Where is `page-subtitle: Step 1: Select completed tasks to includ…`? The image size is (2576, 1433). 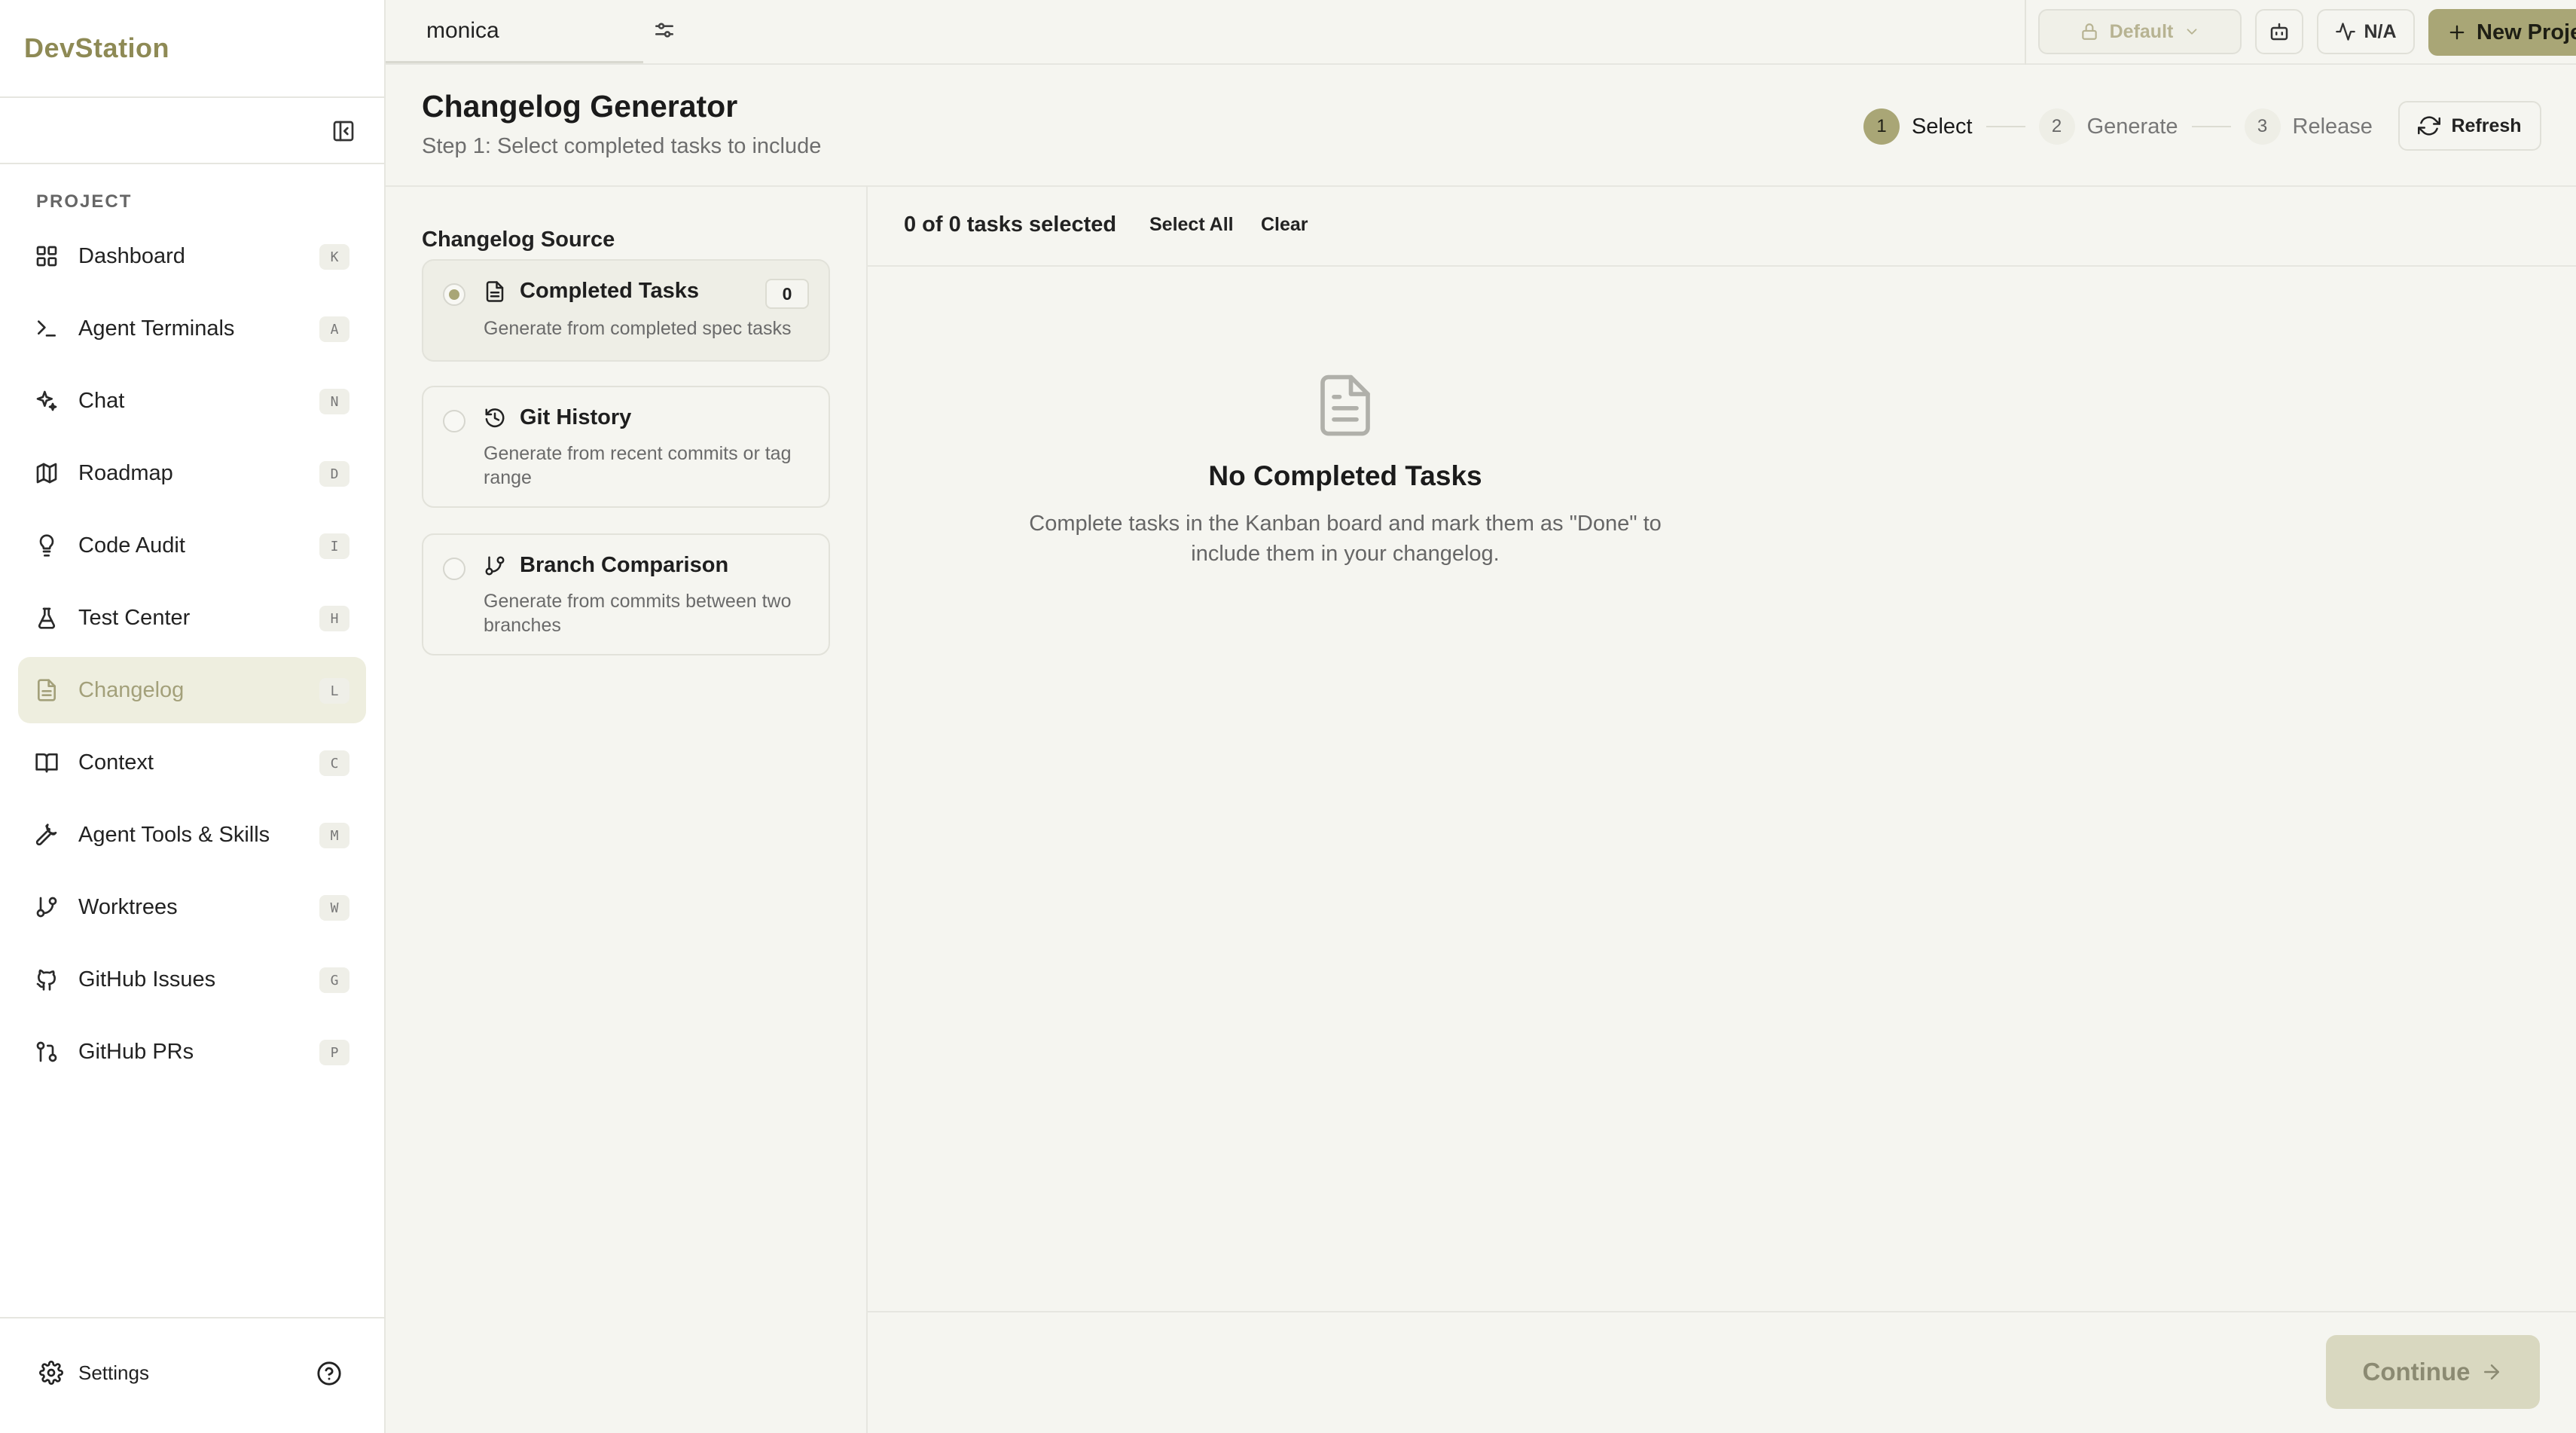
page-subtitle: Step 1: Select completed tasks to includ… is located at coordinates (622, 146).